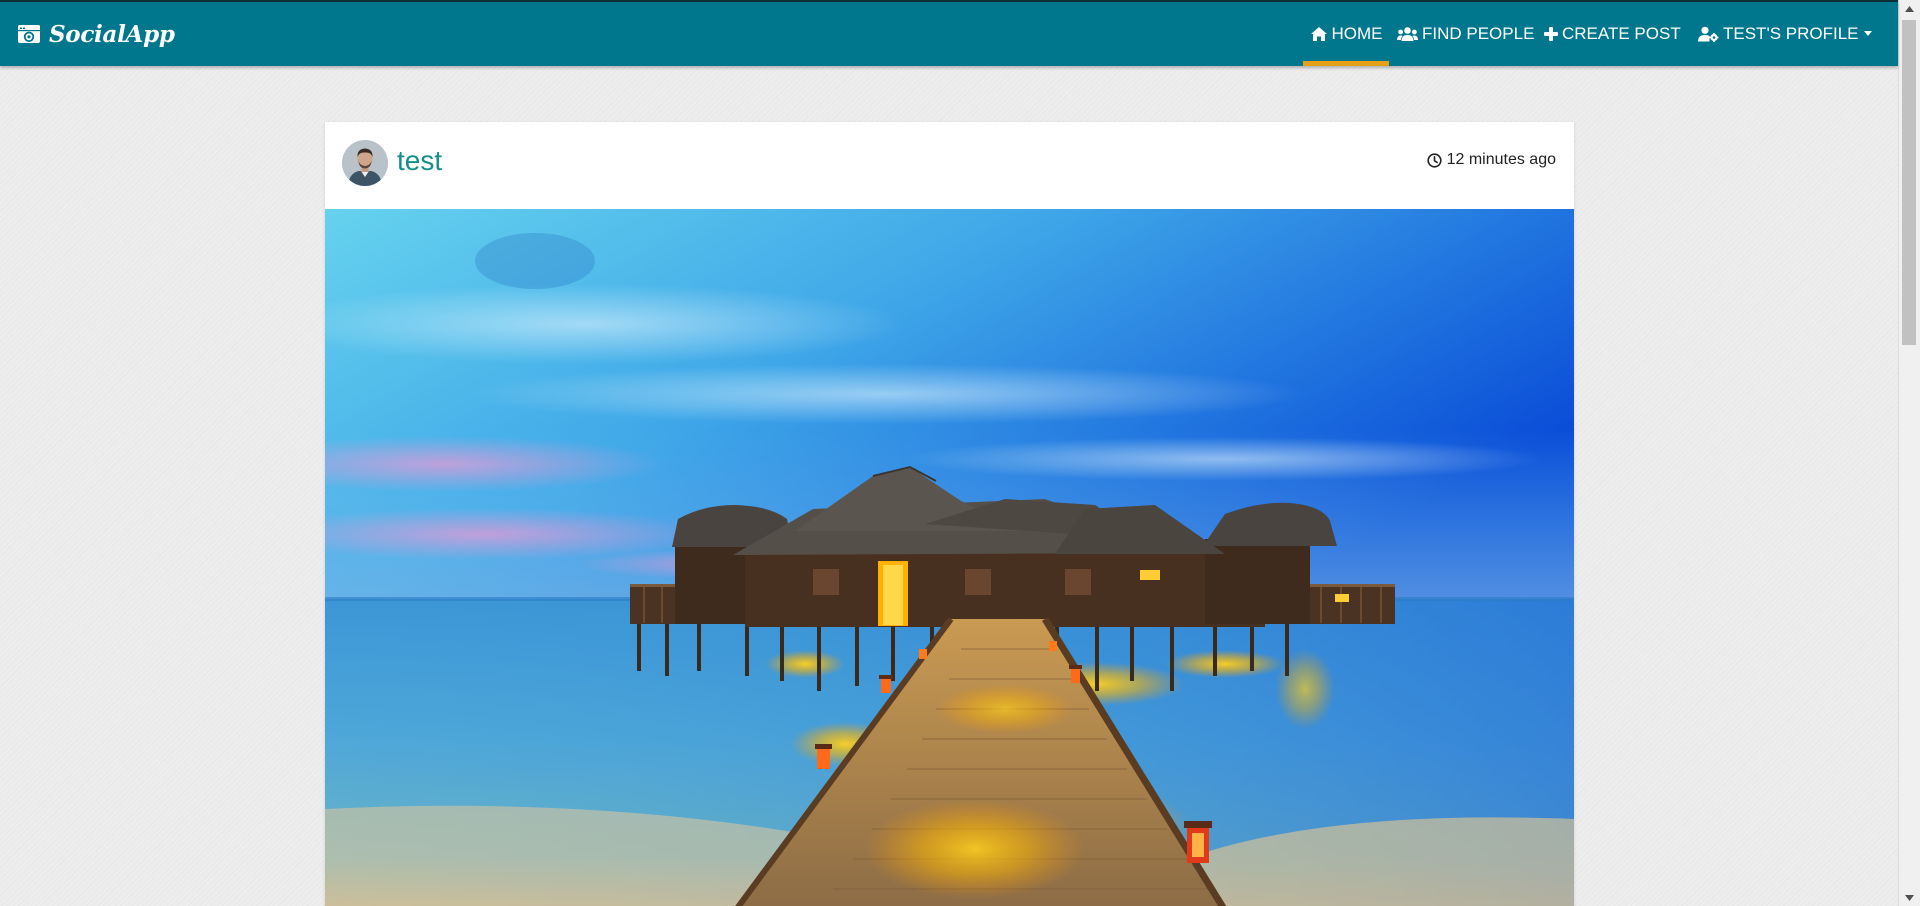 The height and width of the screenshot is (906, 1920). I want to click on nav-create-post-label: CREATE POST, so click(1621, 33).